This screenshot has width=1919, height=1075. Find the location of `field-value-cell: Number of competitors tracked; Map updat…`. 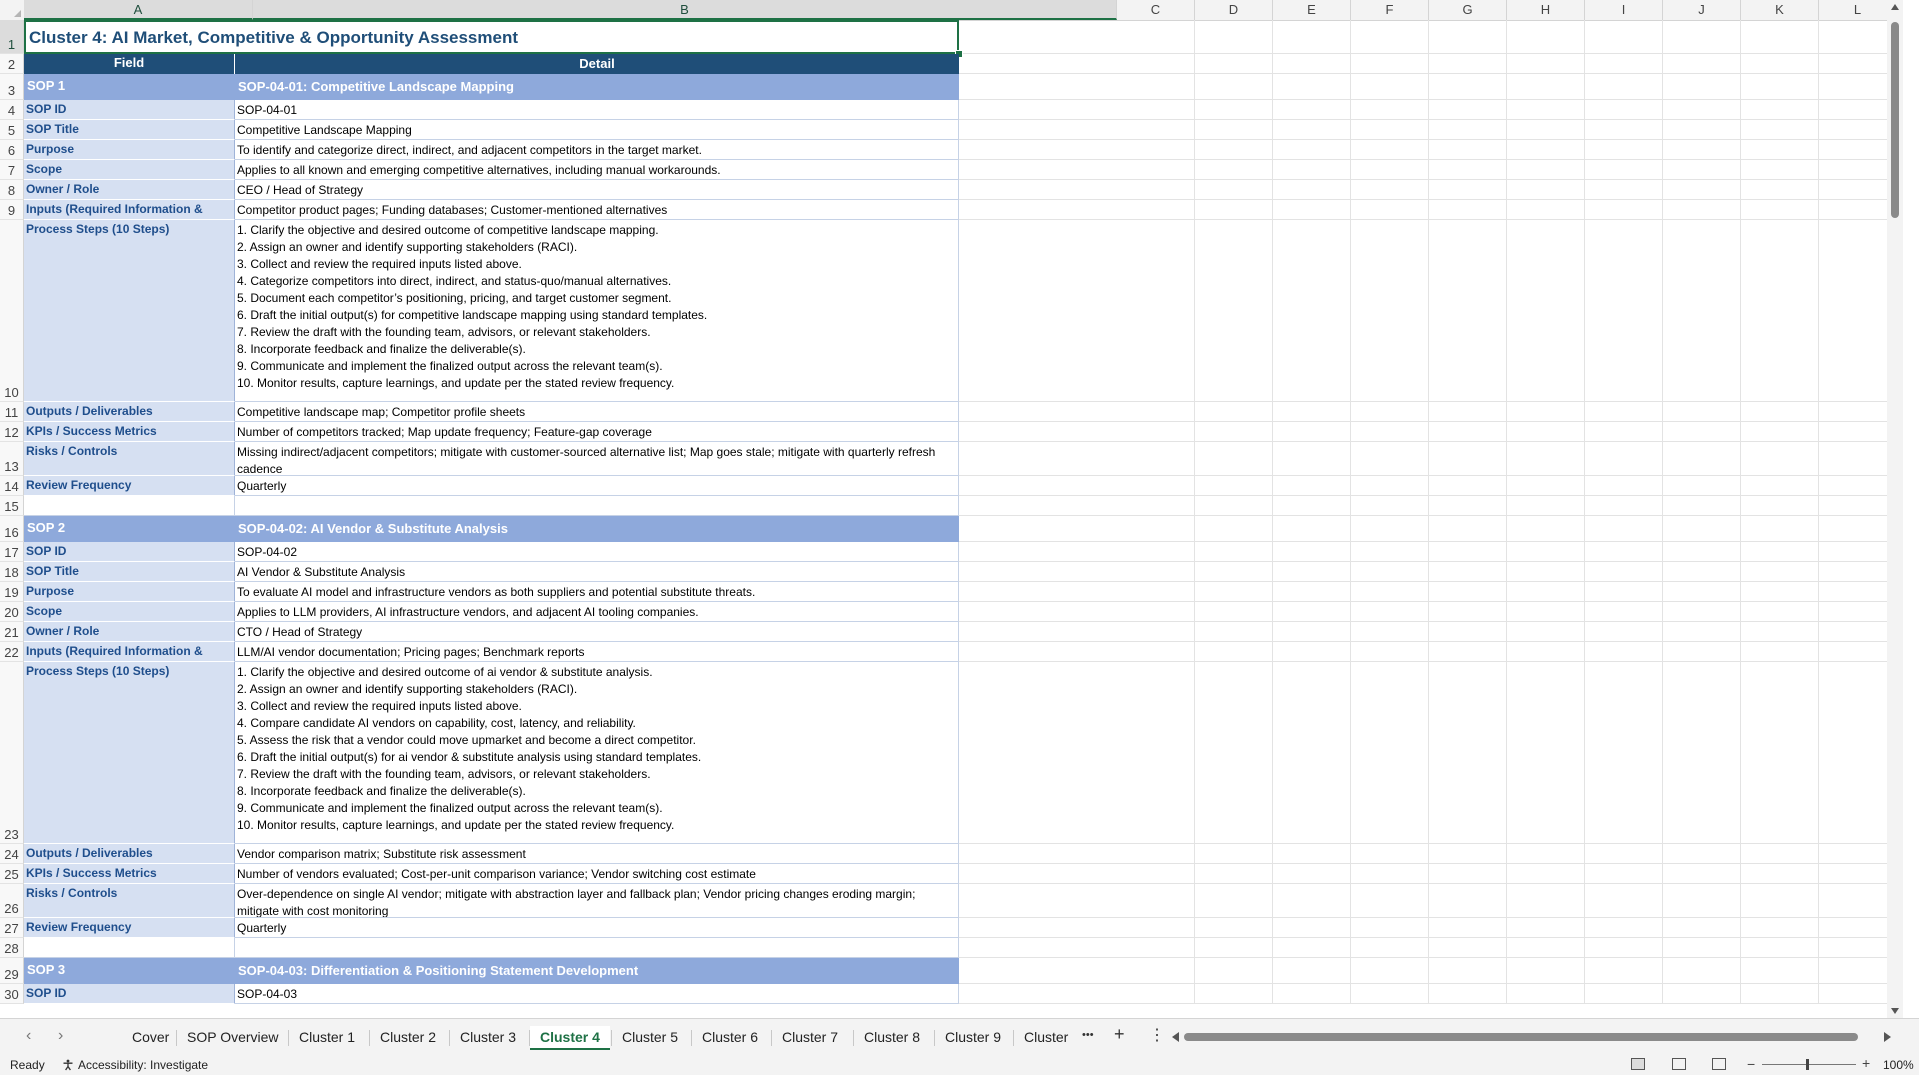

field-value-cell: Number of competitors tracked; Map updat… is located at coordinates (597, 432).